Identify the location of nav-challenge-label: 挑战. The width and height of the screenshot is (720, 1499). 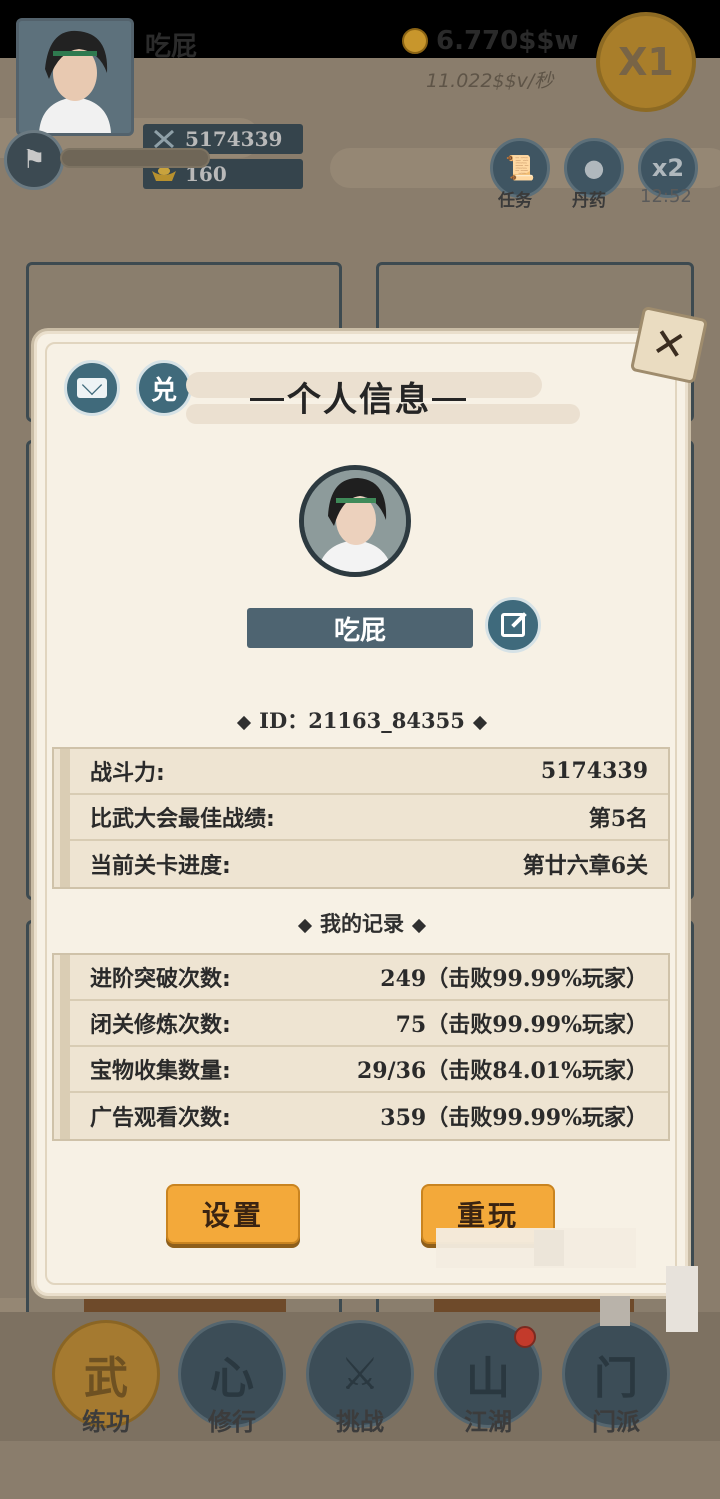
(360, 1422).